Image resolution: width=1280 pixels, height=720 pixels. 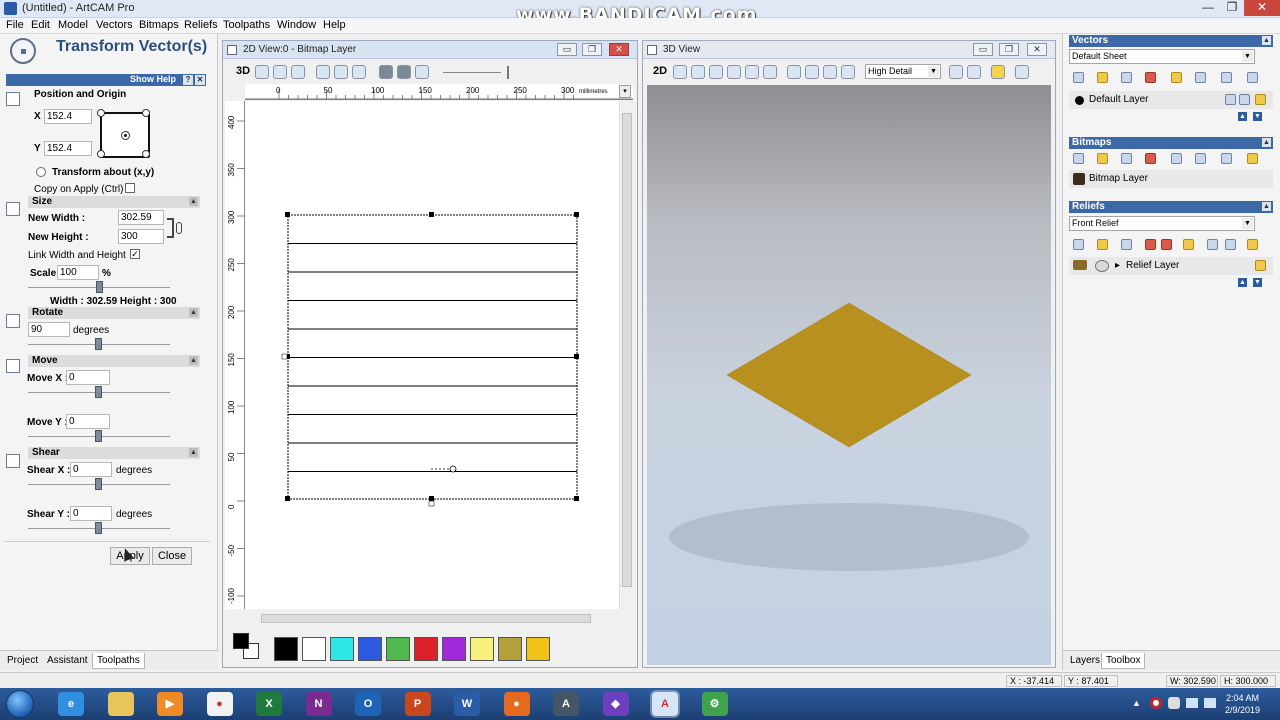 I want to click on primary-secondary-colour, so click(x=248, y=647).